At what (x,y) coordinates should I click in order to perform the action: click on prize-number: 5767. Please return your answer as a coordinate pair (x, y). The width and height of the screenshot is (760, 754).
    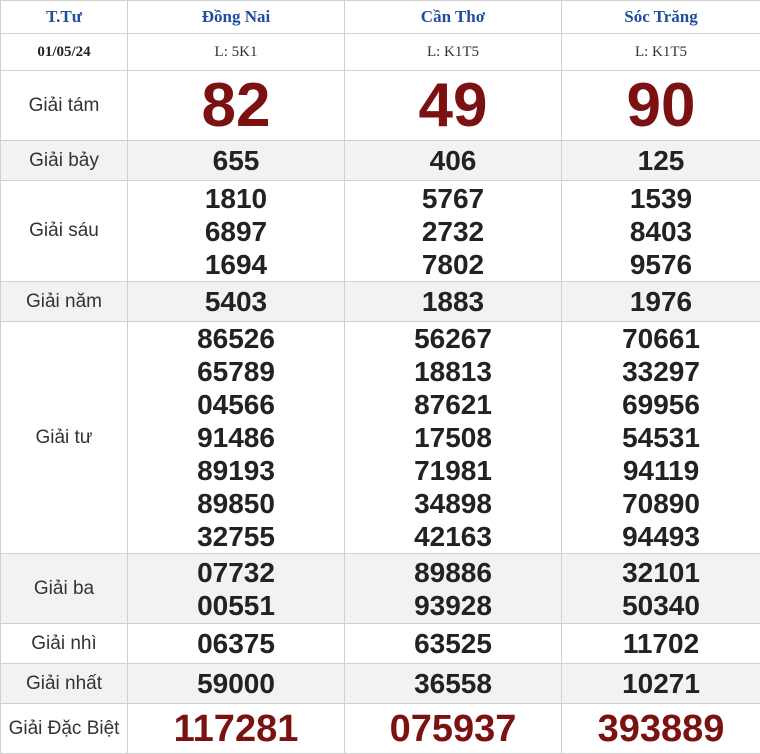
    Looking at the image, I should click on (453, 198).